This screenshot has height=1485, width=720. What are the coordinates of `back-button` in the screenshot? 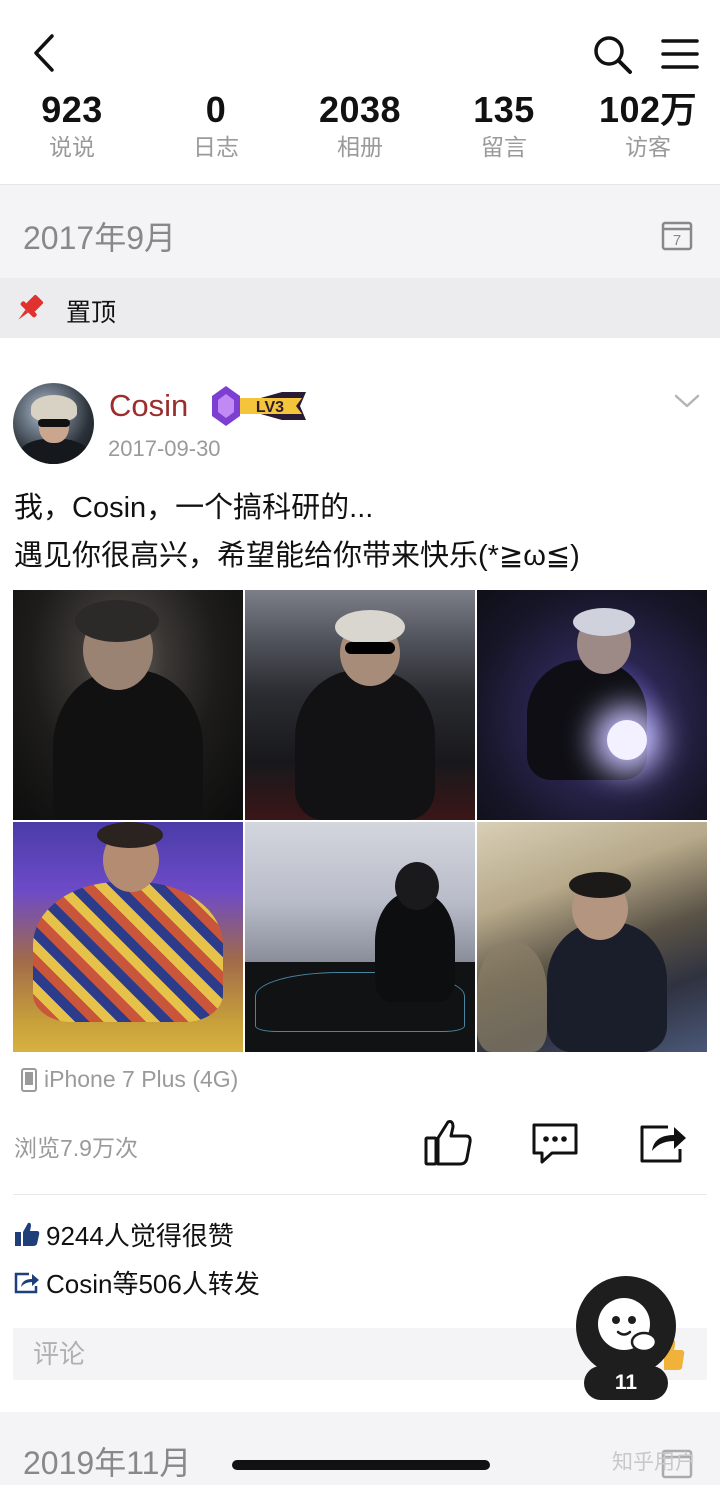 It's located at (44, 53).